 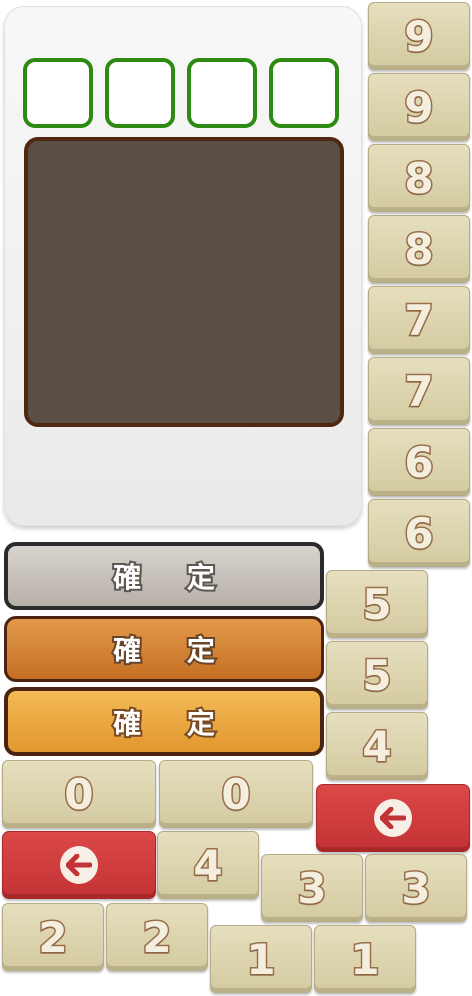 I want to click on key-9: 9, so click(x=419, y=36).